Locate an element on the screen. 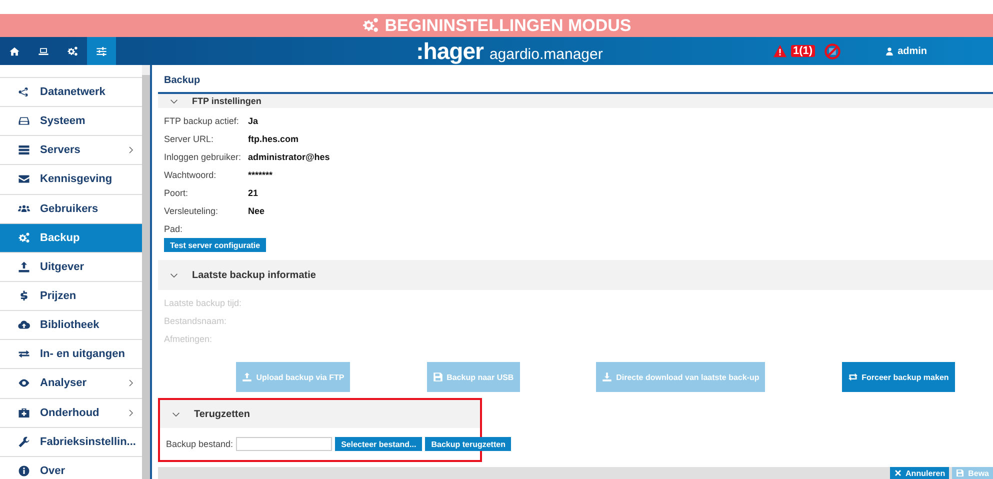 This screenshot has height=479, width=993. field-value: administrator@hes is located at coordinates (289, 157).